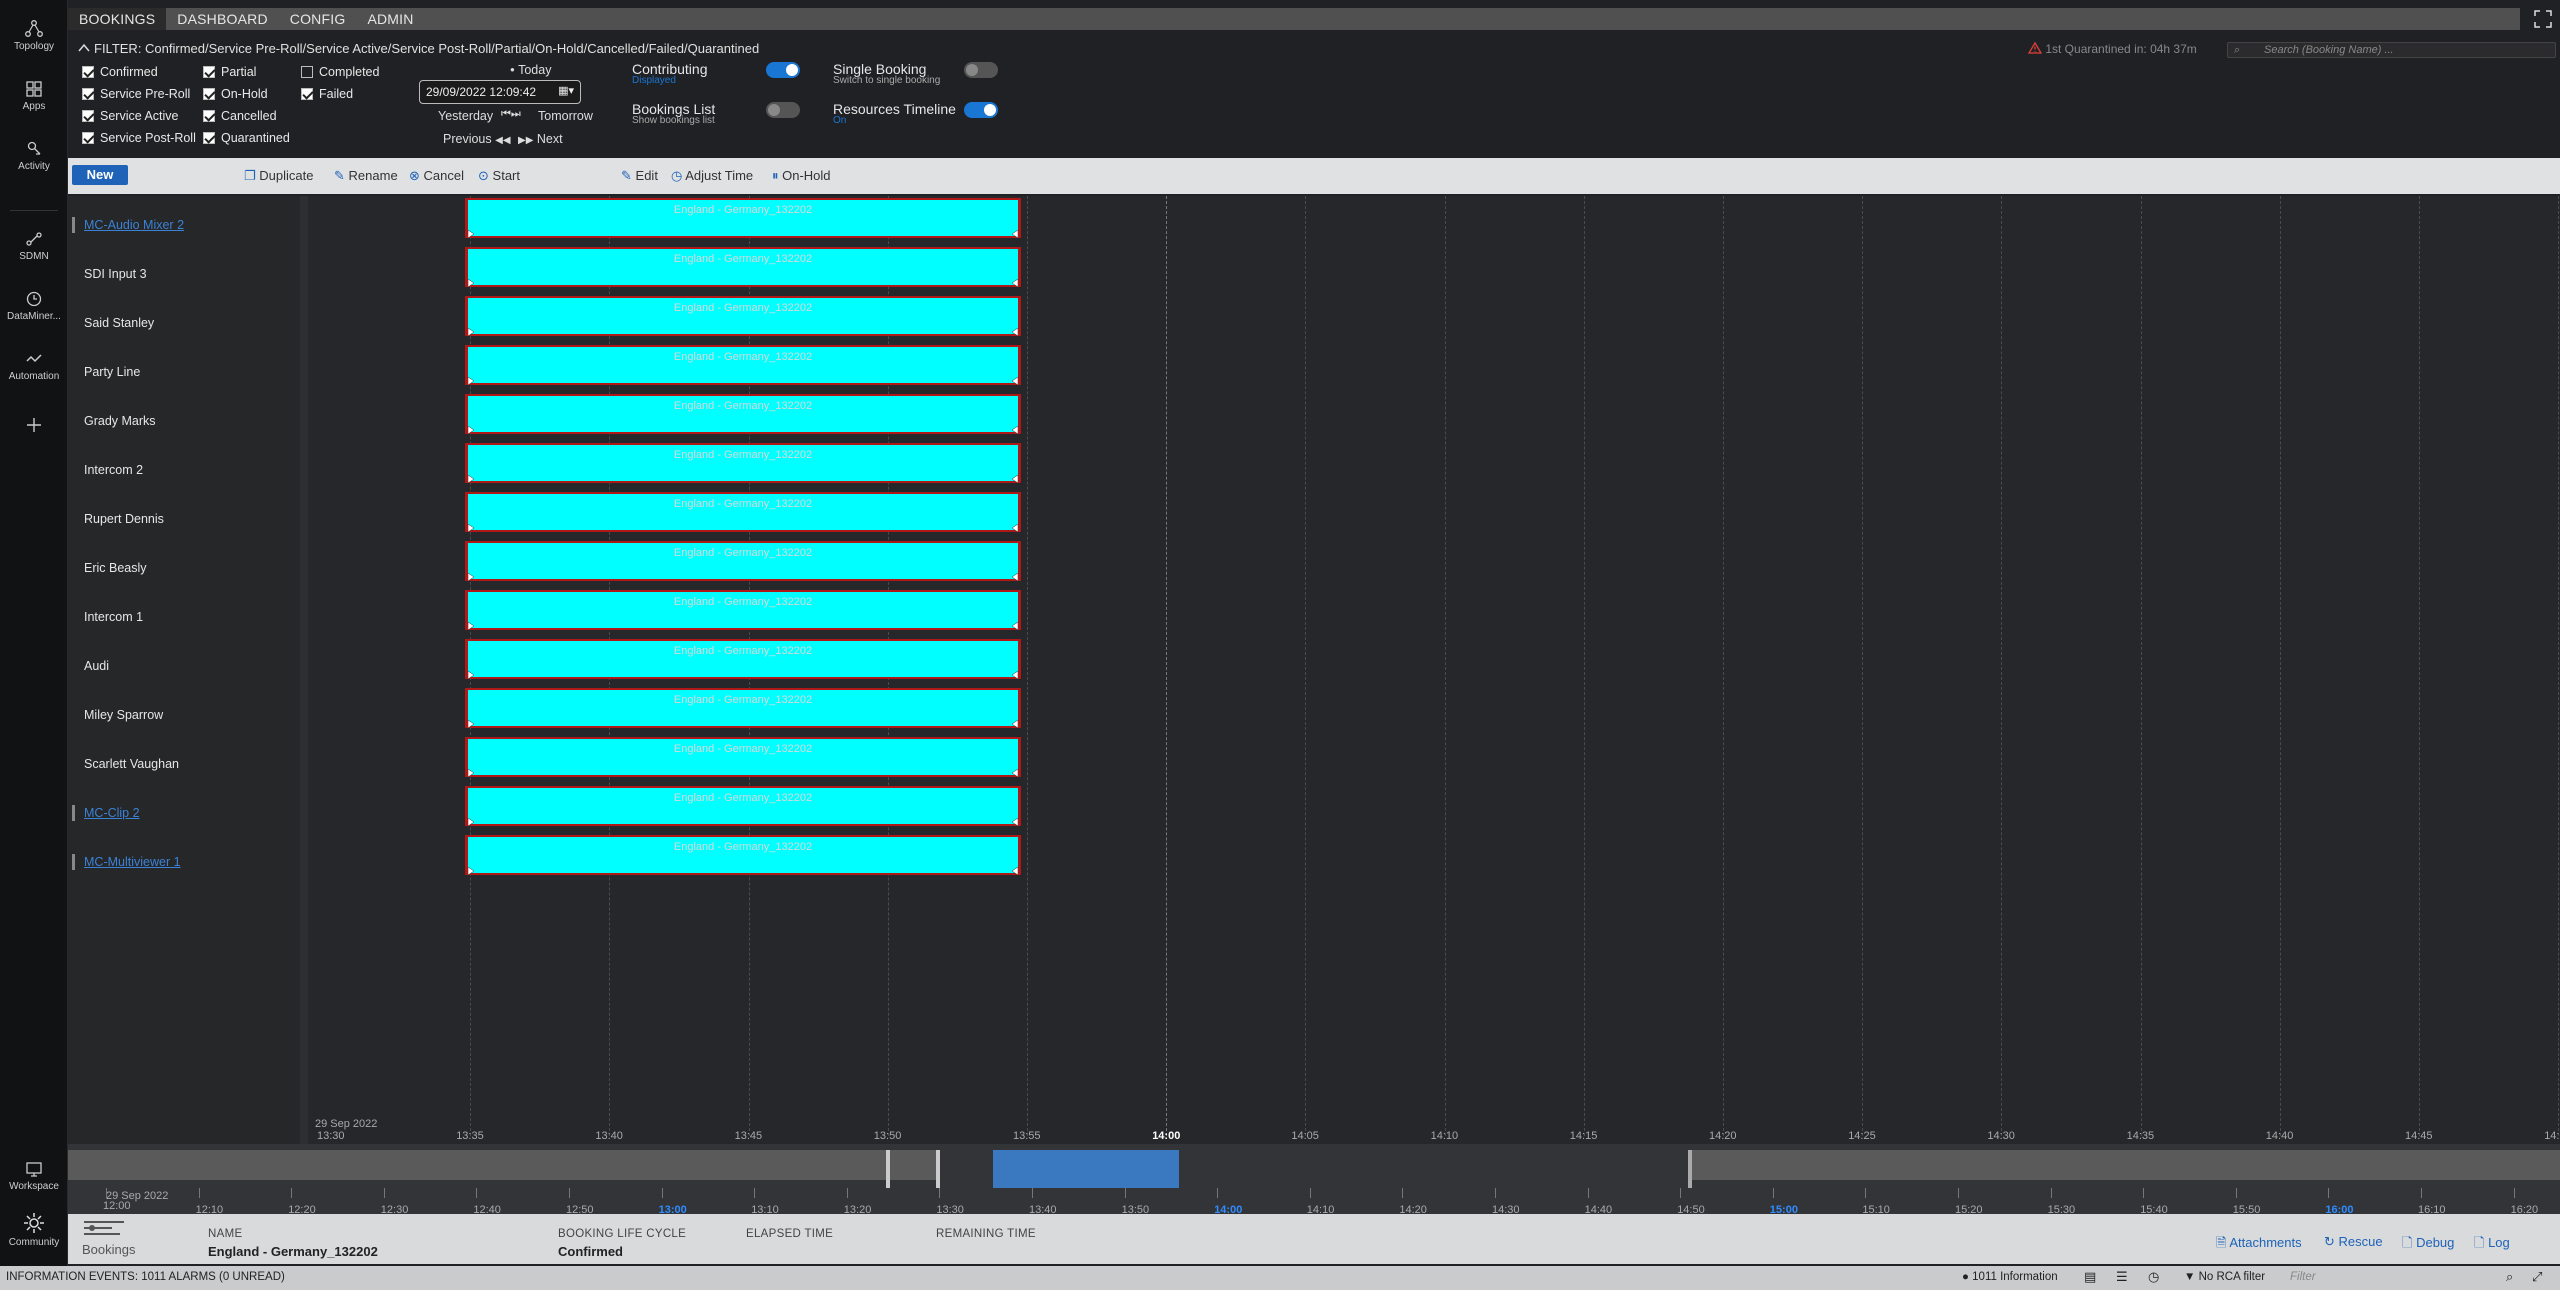  Describe the element at coordinates (530, 70) in the screenshot. I see `today-link: ● Today` at that location.